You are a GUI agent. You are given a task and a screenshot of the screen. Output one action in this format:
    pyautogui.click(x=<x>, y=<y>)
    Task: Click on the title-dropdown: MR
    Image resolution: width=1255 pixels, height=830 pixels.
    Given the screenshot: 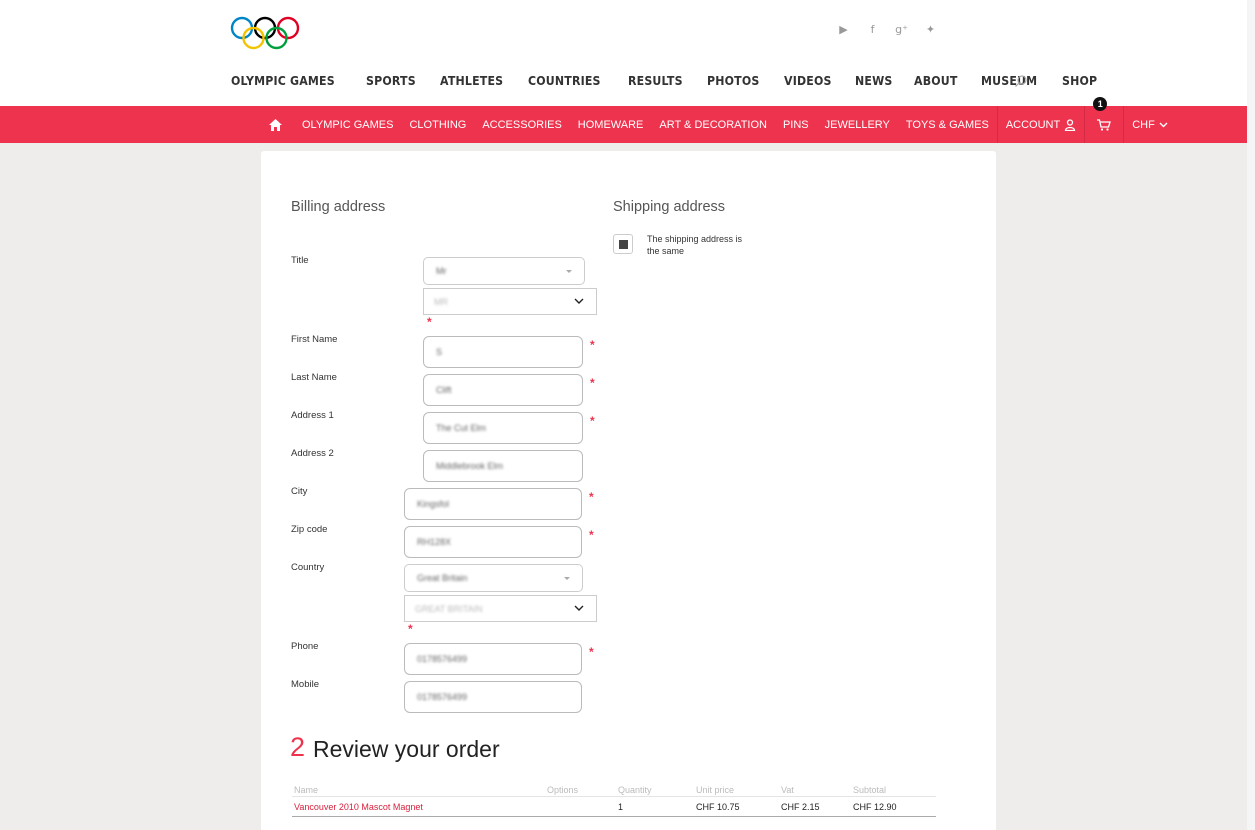 What is the action you would take?
    pyautogui.click(x=510, y=301)
    